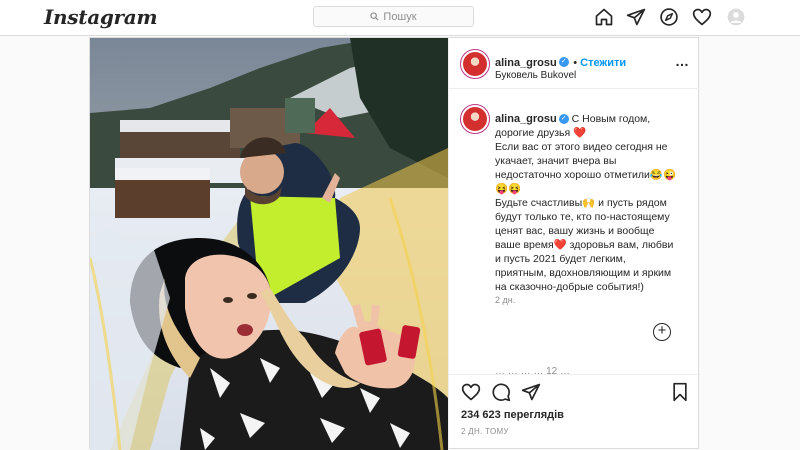 Image resolution: width=800 pixels, height=450 pixels. I want to click on action-bar: 234 623 переглядів 2 ДН. ТОМУ, so click(574, 412).